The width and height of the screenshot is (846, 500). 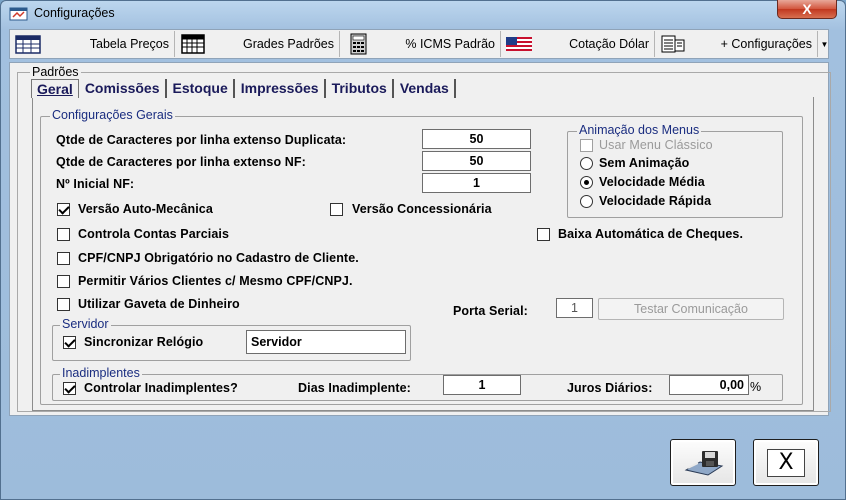 I want to click on mais-configuracoes-button: + Configurações, so click(x=737, y=44).